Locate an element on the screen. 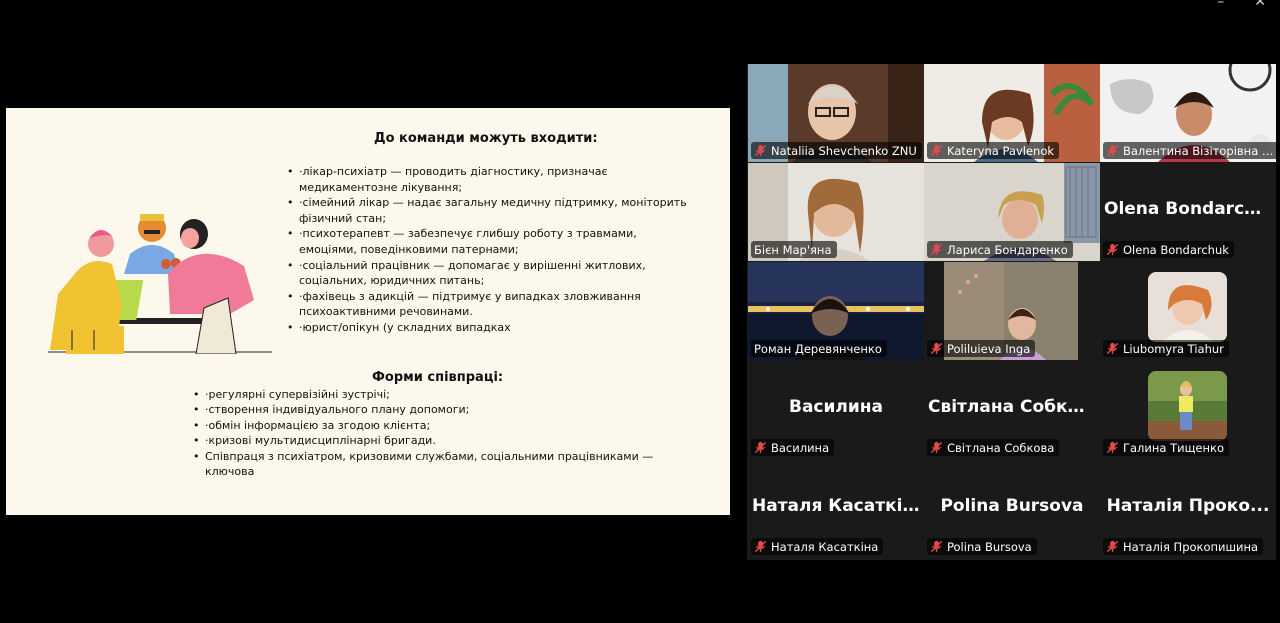  participant-name: Nataliia Shevchenko ZNU is located at coordinates (844, 150).